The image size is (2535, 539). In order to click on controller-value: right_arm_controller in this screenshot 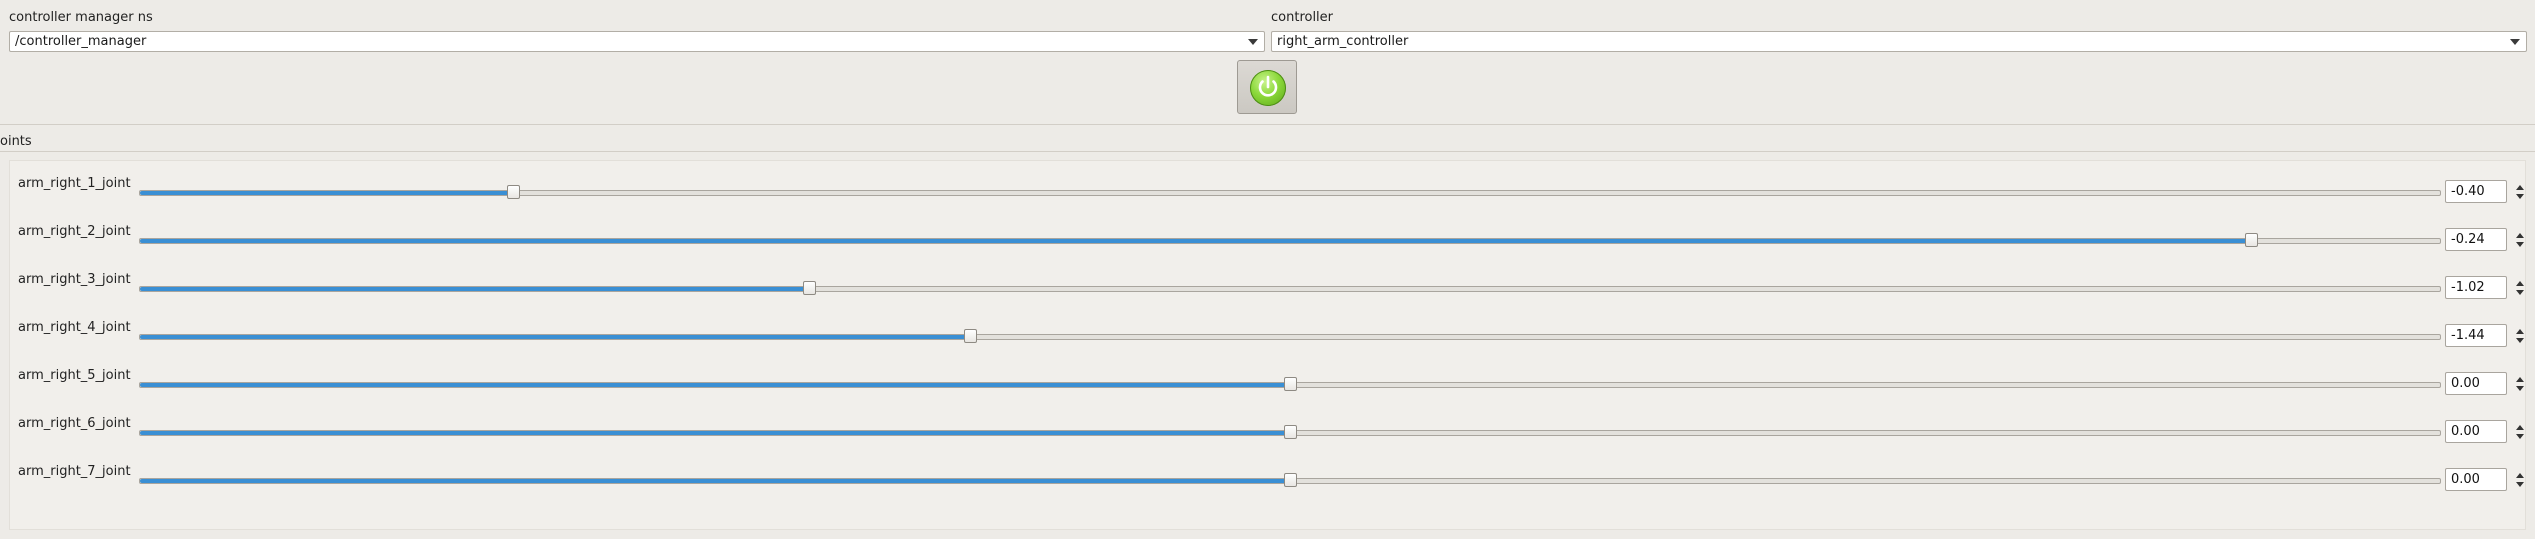, I will do `click(1343, 41)`.